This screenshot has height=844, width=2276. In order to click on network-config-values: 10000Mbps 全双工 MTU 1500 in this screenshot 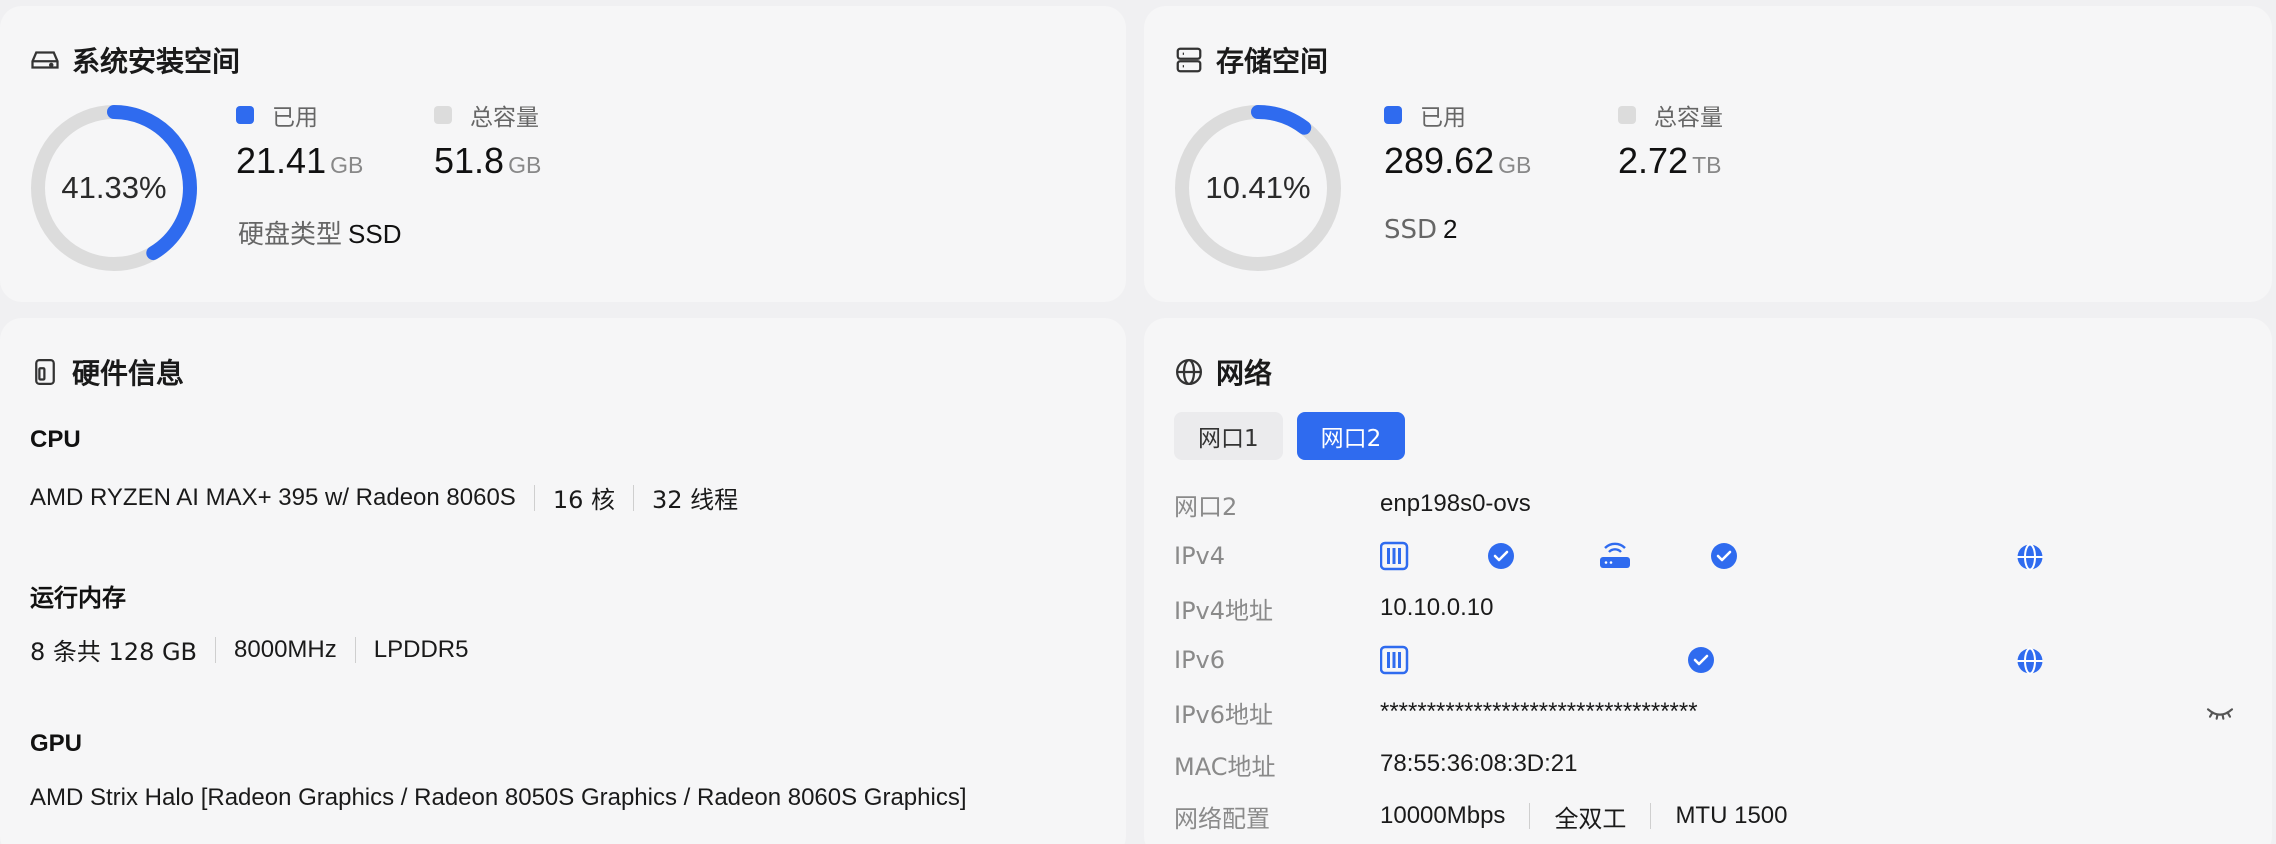, I will do `click(1583, 816)`.